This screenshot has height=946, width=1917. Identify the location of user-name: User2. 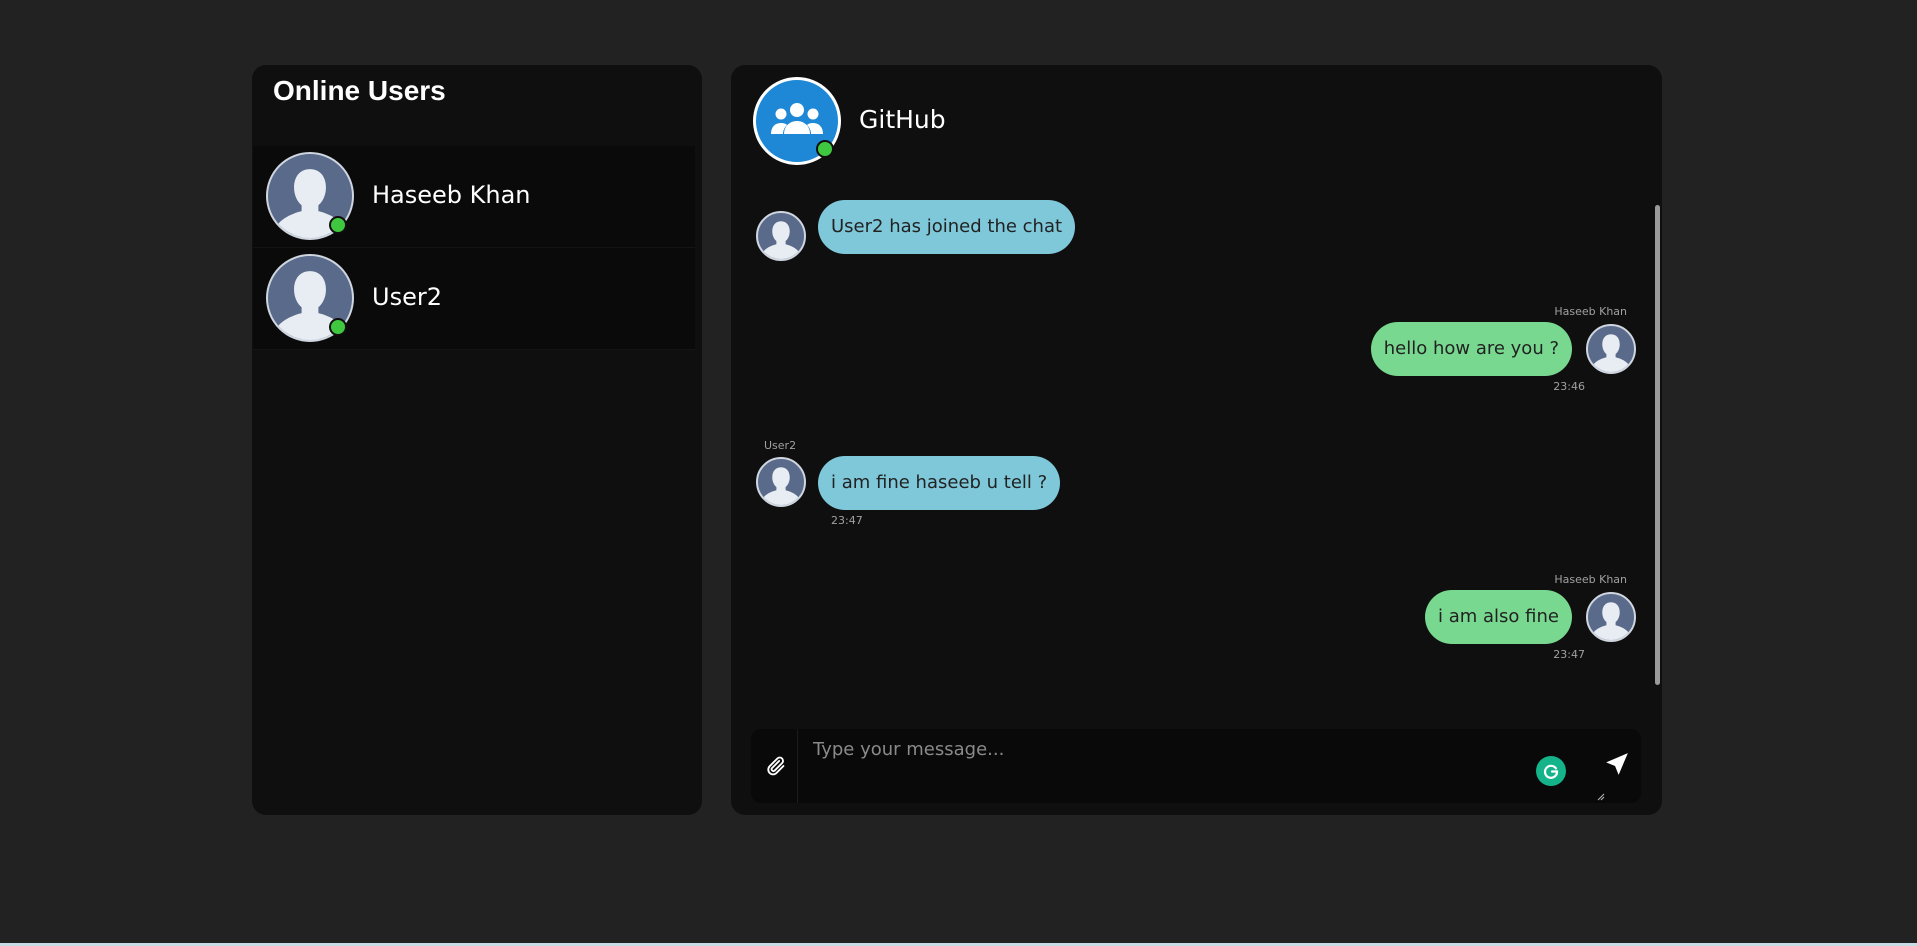
(407, 297).